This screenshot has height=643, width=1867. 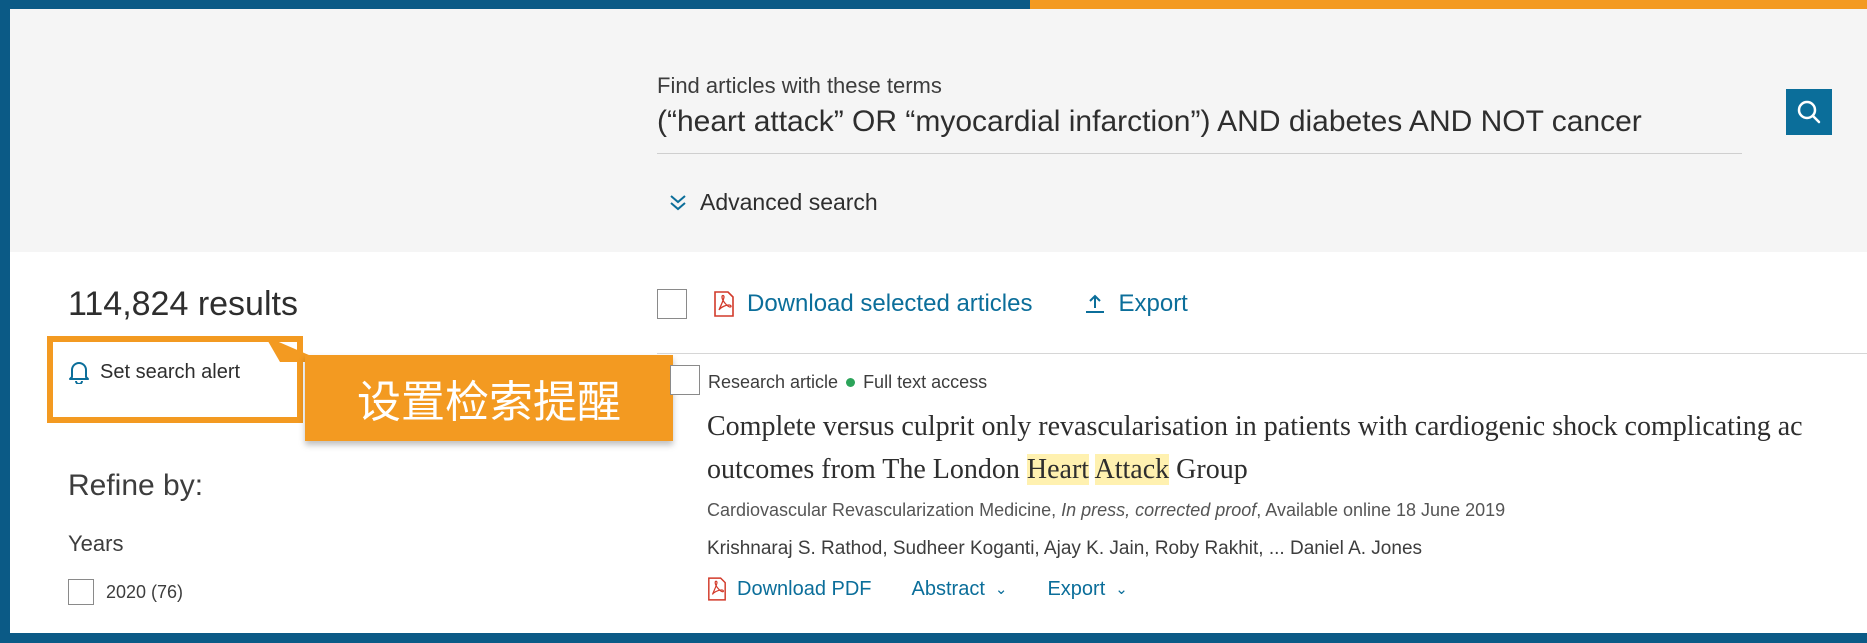 What do you see at coordinates (851, 382) in the screenshot?
I see `access-dot-icon` at bounding box center [851, 382].